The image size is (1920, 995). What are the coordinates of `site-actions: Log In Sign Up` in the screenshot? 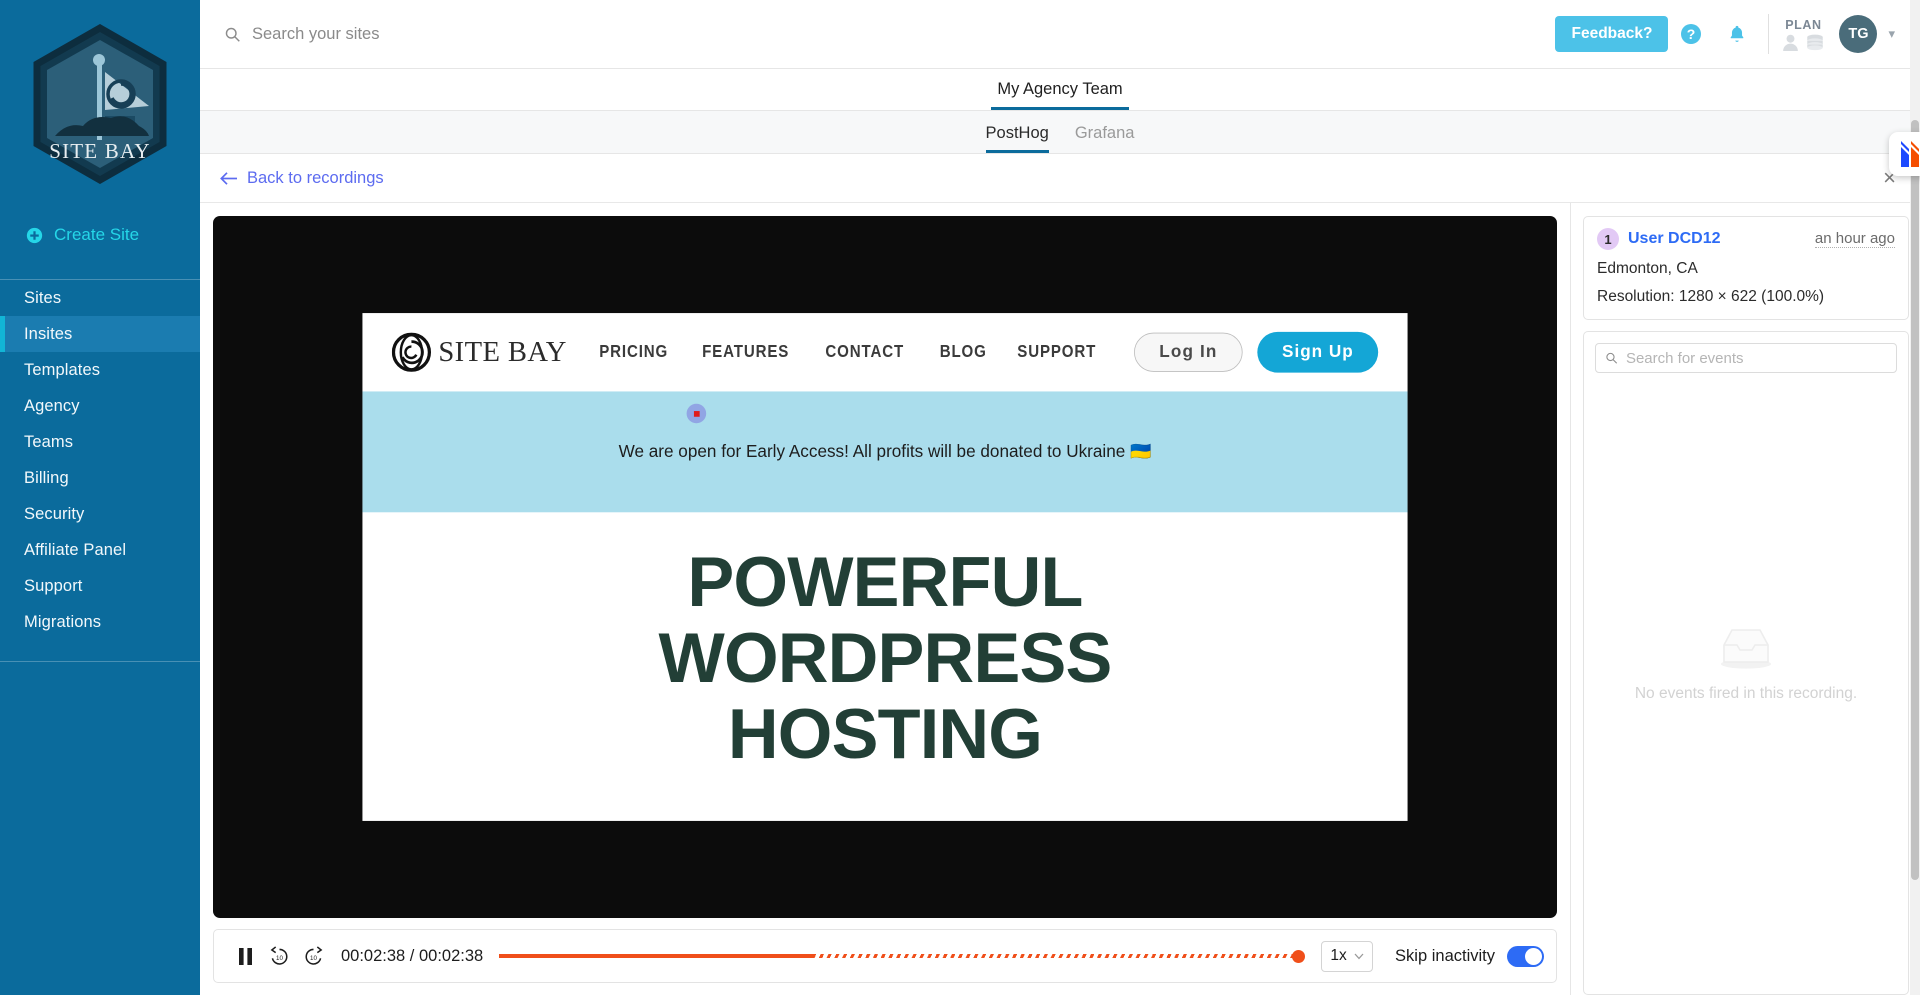 It's located at (1256, 352).